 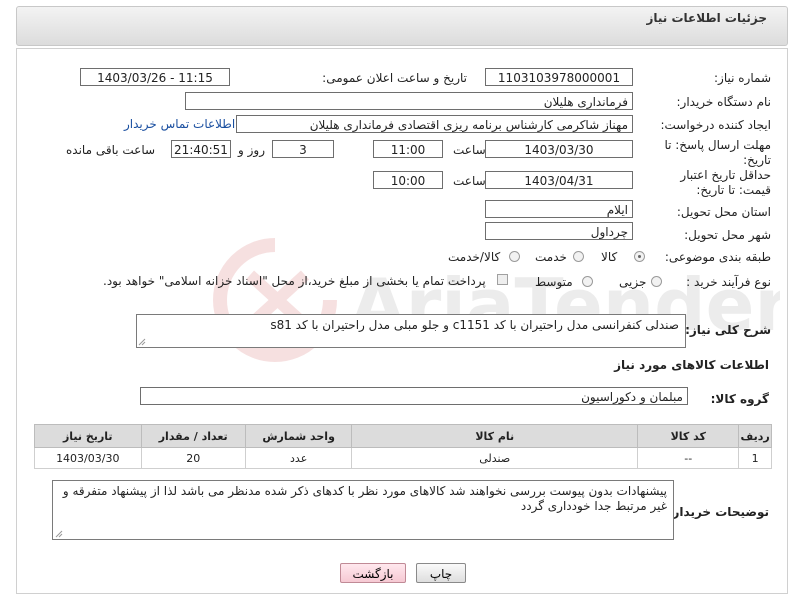 I want to click on category-goods-radio, so click(x=639, y=256).